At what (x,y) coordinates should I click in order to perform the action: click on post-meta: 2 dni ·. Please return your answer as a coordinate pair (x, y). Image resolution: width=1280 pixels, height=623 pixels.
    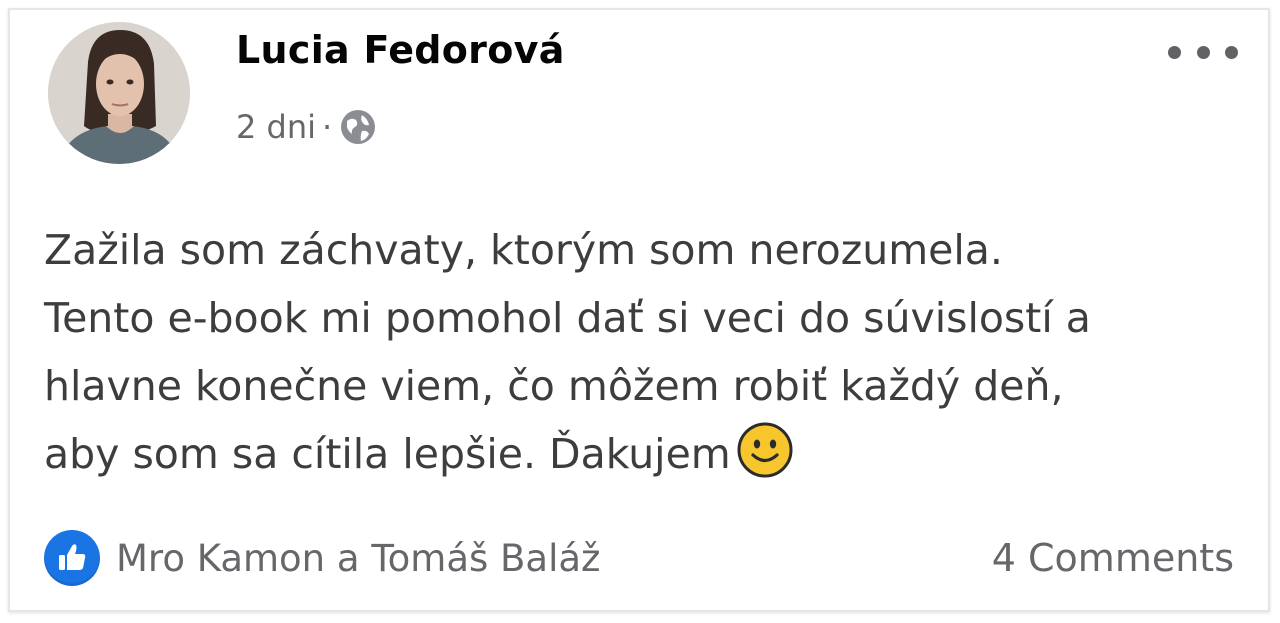
    Looking at the image, I should click on (307, 127).